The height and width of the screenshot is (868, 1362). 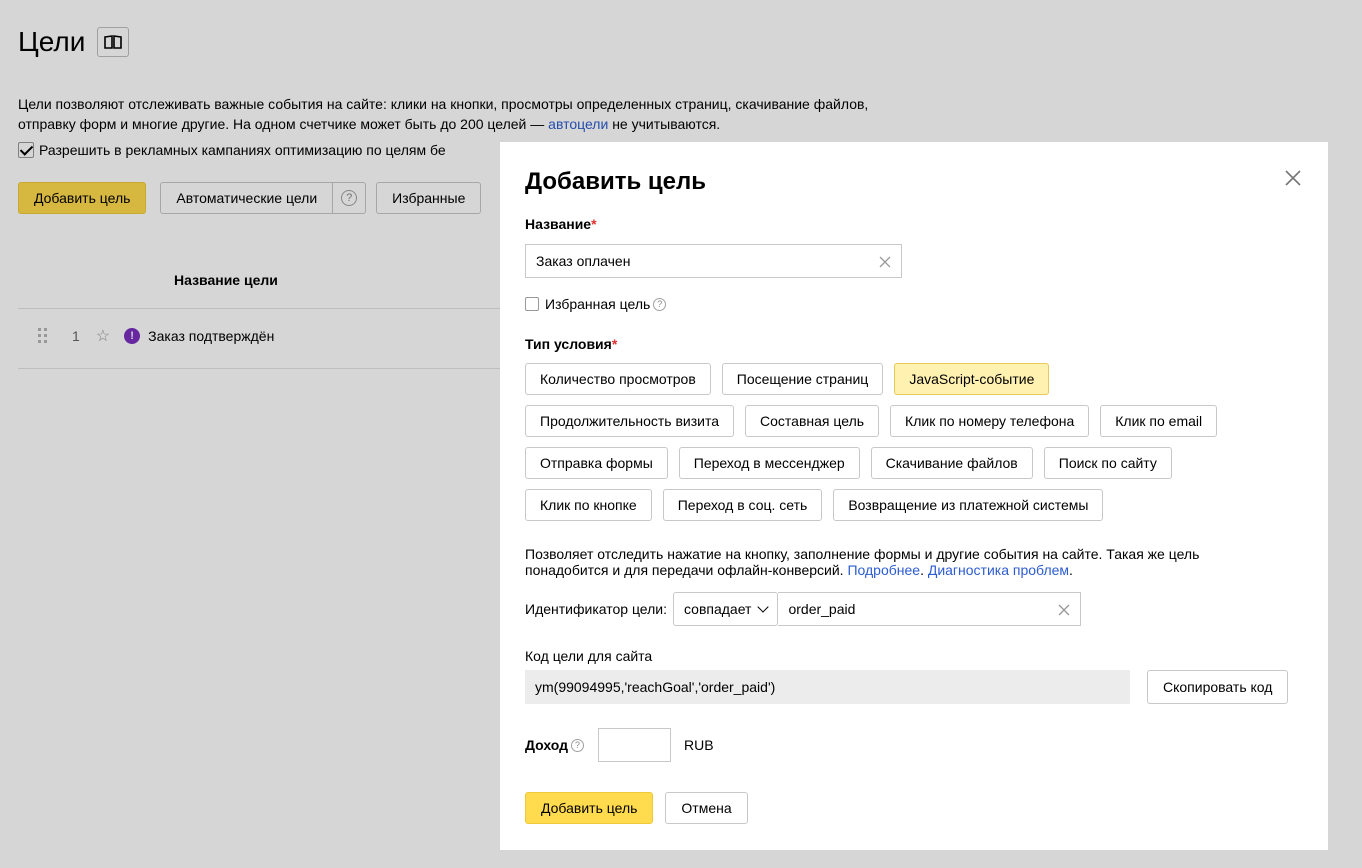 I want to click on goal-id-label: Идентификатор цели:, so click(x=596, y=609).